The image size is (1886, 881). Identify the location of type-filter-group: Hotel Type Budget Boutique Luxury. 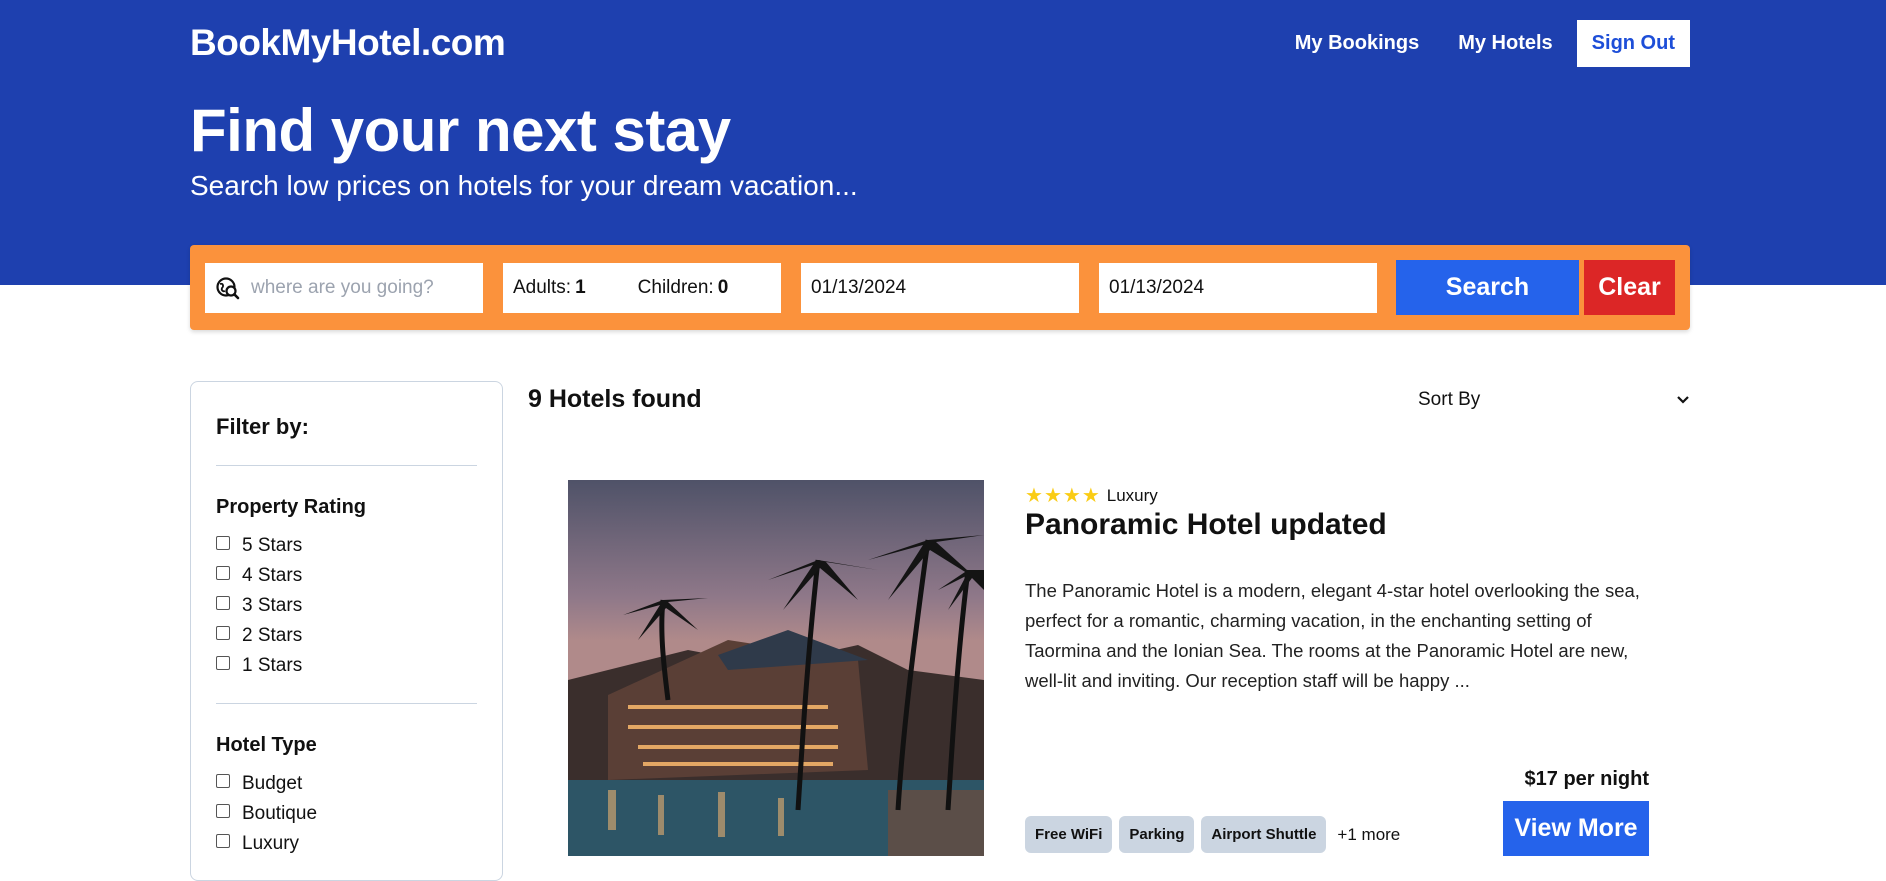
(346, 792).